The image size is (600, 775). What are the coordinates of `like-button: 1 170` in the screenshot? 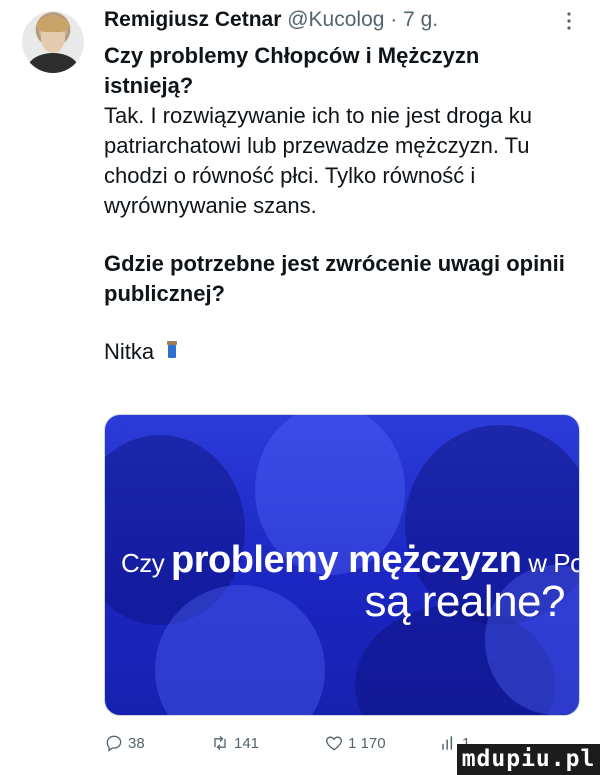 It's located at (355, 743).